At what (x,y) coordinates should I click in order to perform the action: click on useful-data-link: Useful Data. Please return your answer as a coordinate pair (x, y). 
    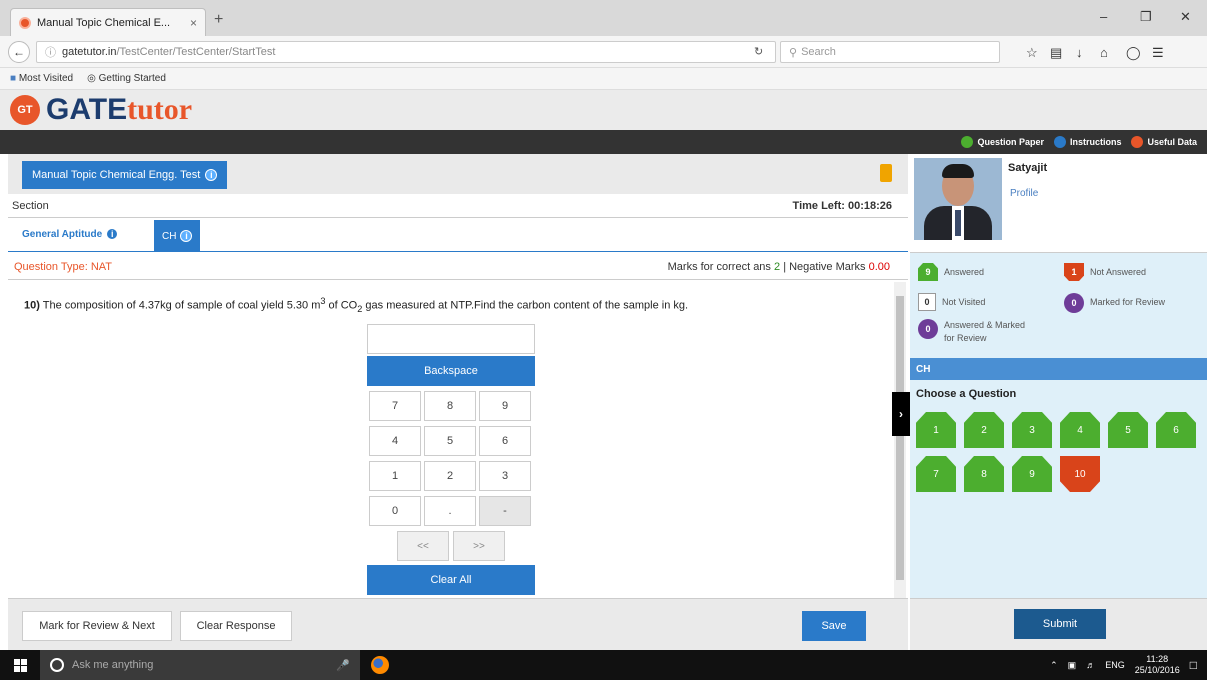
    Looking at the image, I should click on (1164, 142).